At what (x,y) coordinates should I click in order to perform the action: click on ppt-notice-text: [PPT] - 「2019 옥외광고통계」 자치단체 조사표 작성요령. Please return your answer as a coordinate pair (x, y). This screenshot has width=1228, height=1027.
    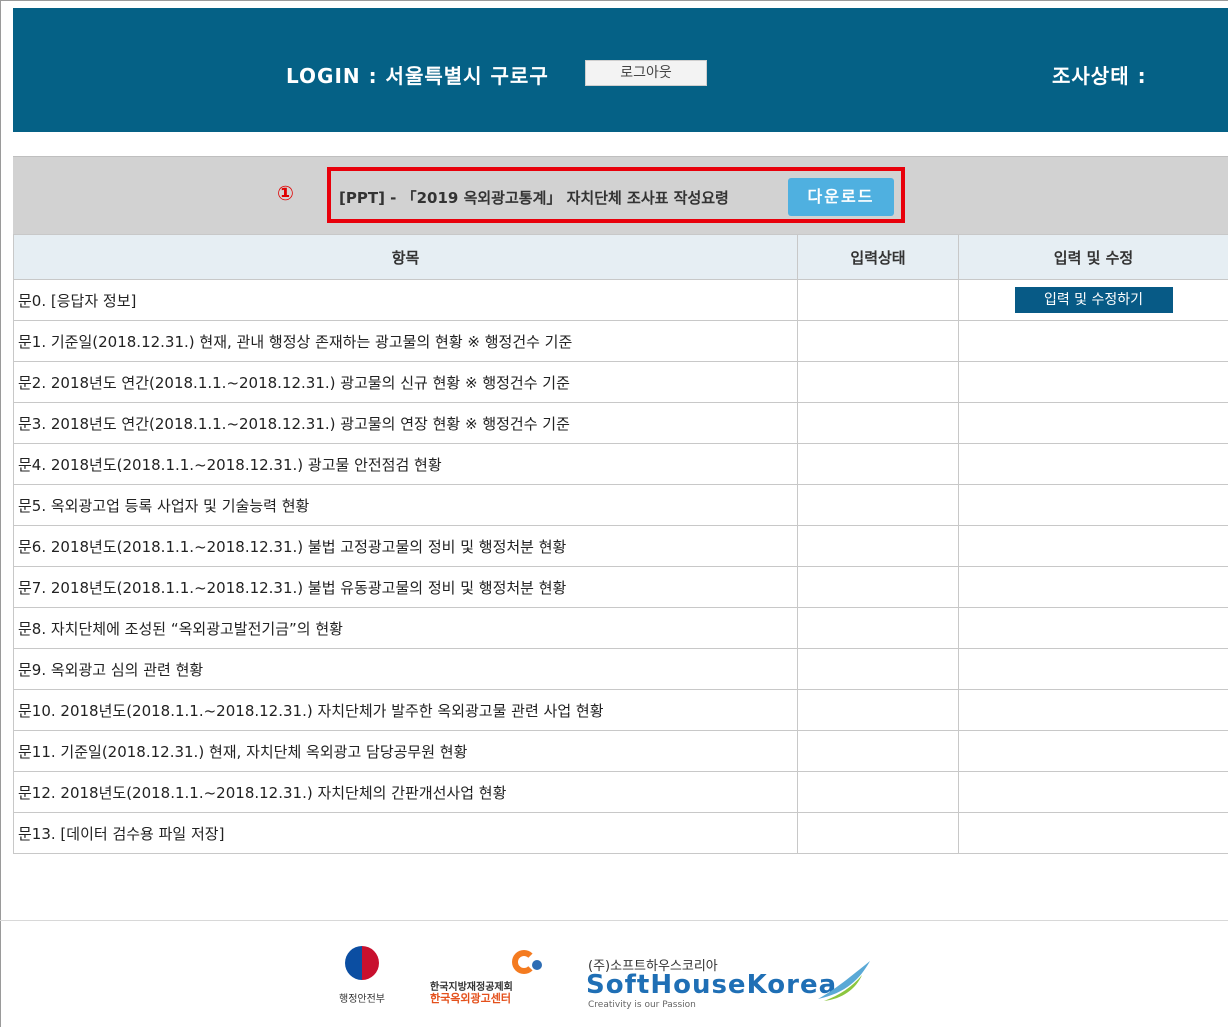
    Looking at the image, I should click on (534, 198).